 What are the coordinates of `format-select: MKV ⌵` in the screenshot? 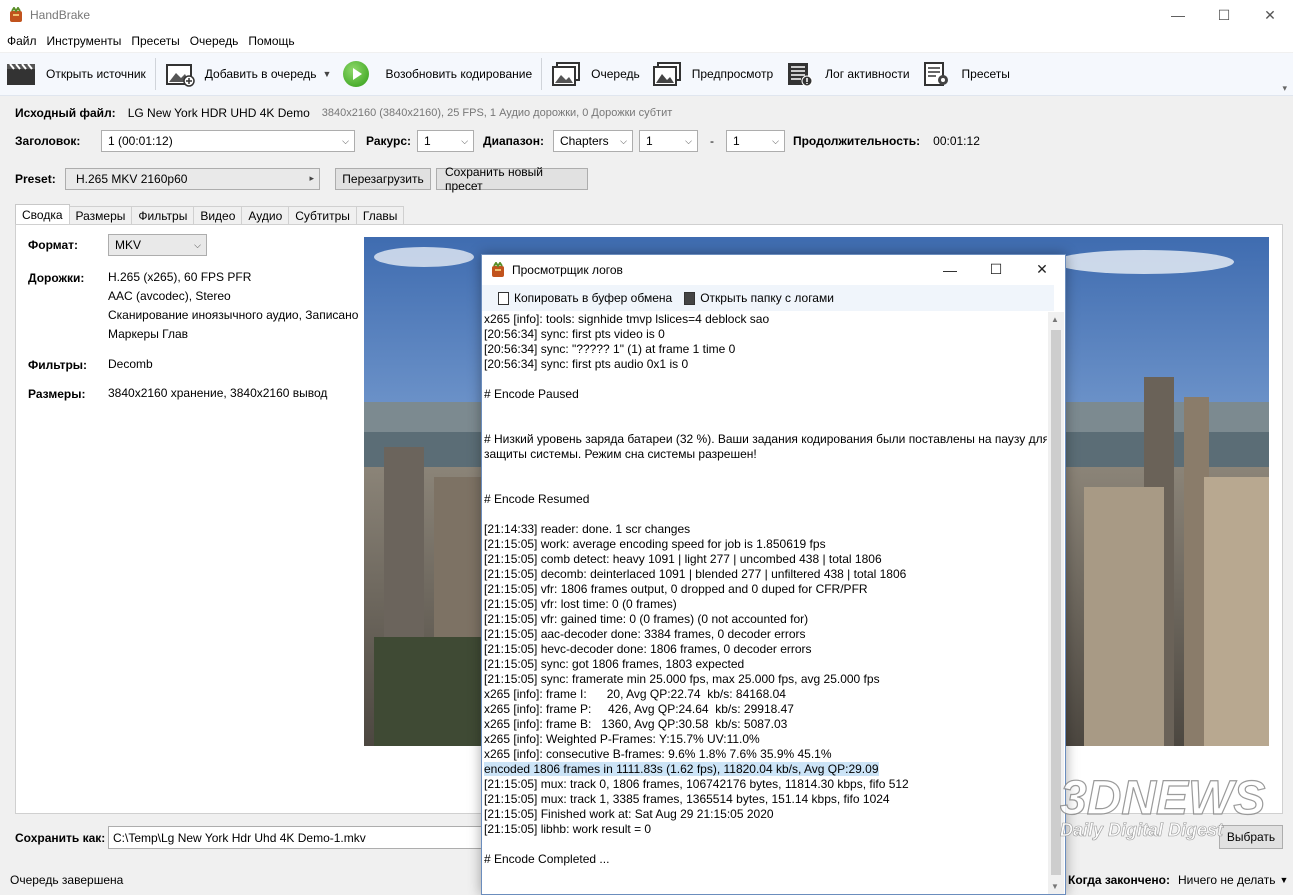 It's located at (157, 245).